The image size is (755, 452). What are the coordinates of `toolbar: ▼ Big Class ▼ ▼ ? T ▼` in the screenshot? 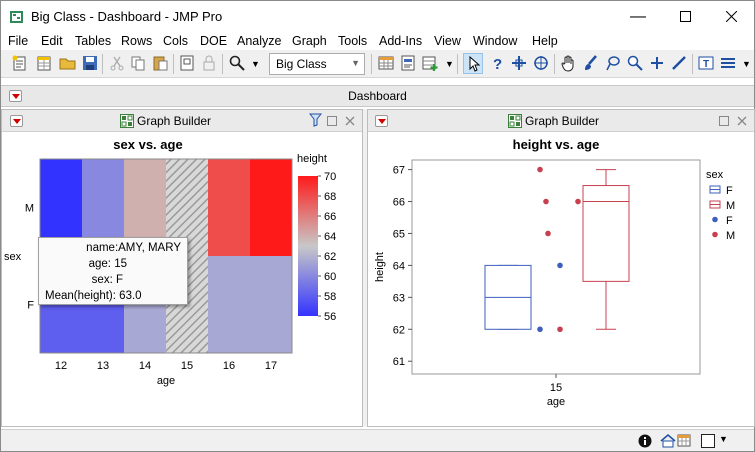 It's located at (377, 64).